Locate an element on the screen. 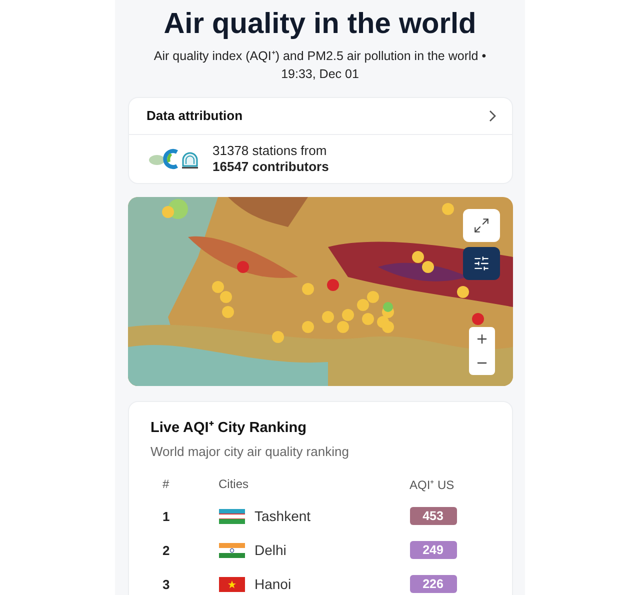 The image size is (640, 595). expand-icon is located at coordinates (481, 225).